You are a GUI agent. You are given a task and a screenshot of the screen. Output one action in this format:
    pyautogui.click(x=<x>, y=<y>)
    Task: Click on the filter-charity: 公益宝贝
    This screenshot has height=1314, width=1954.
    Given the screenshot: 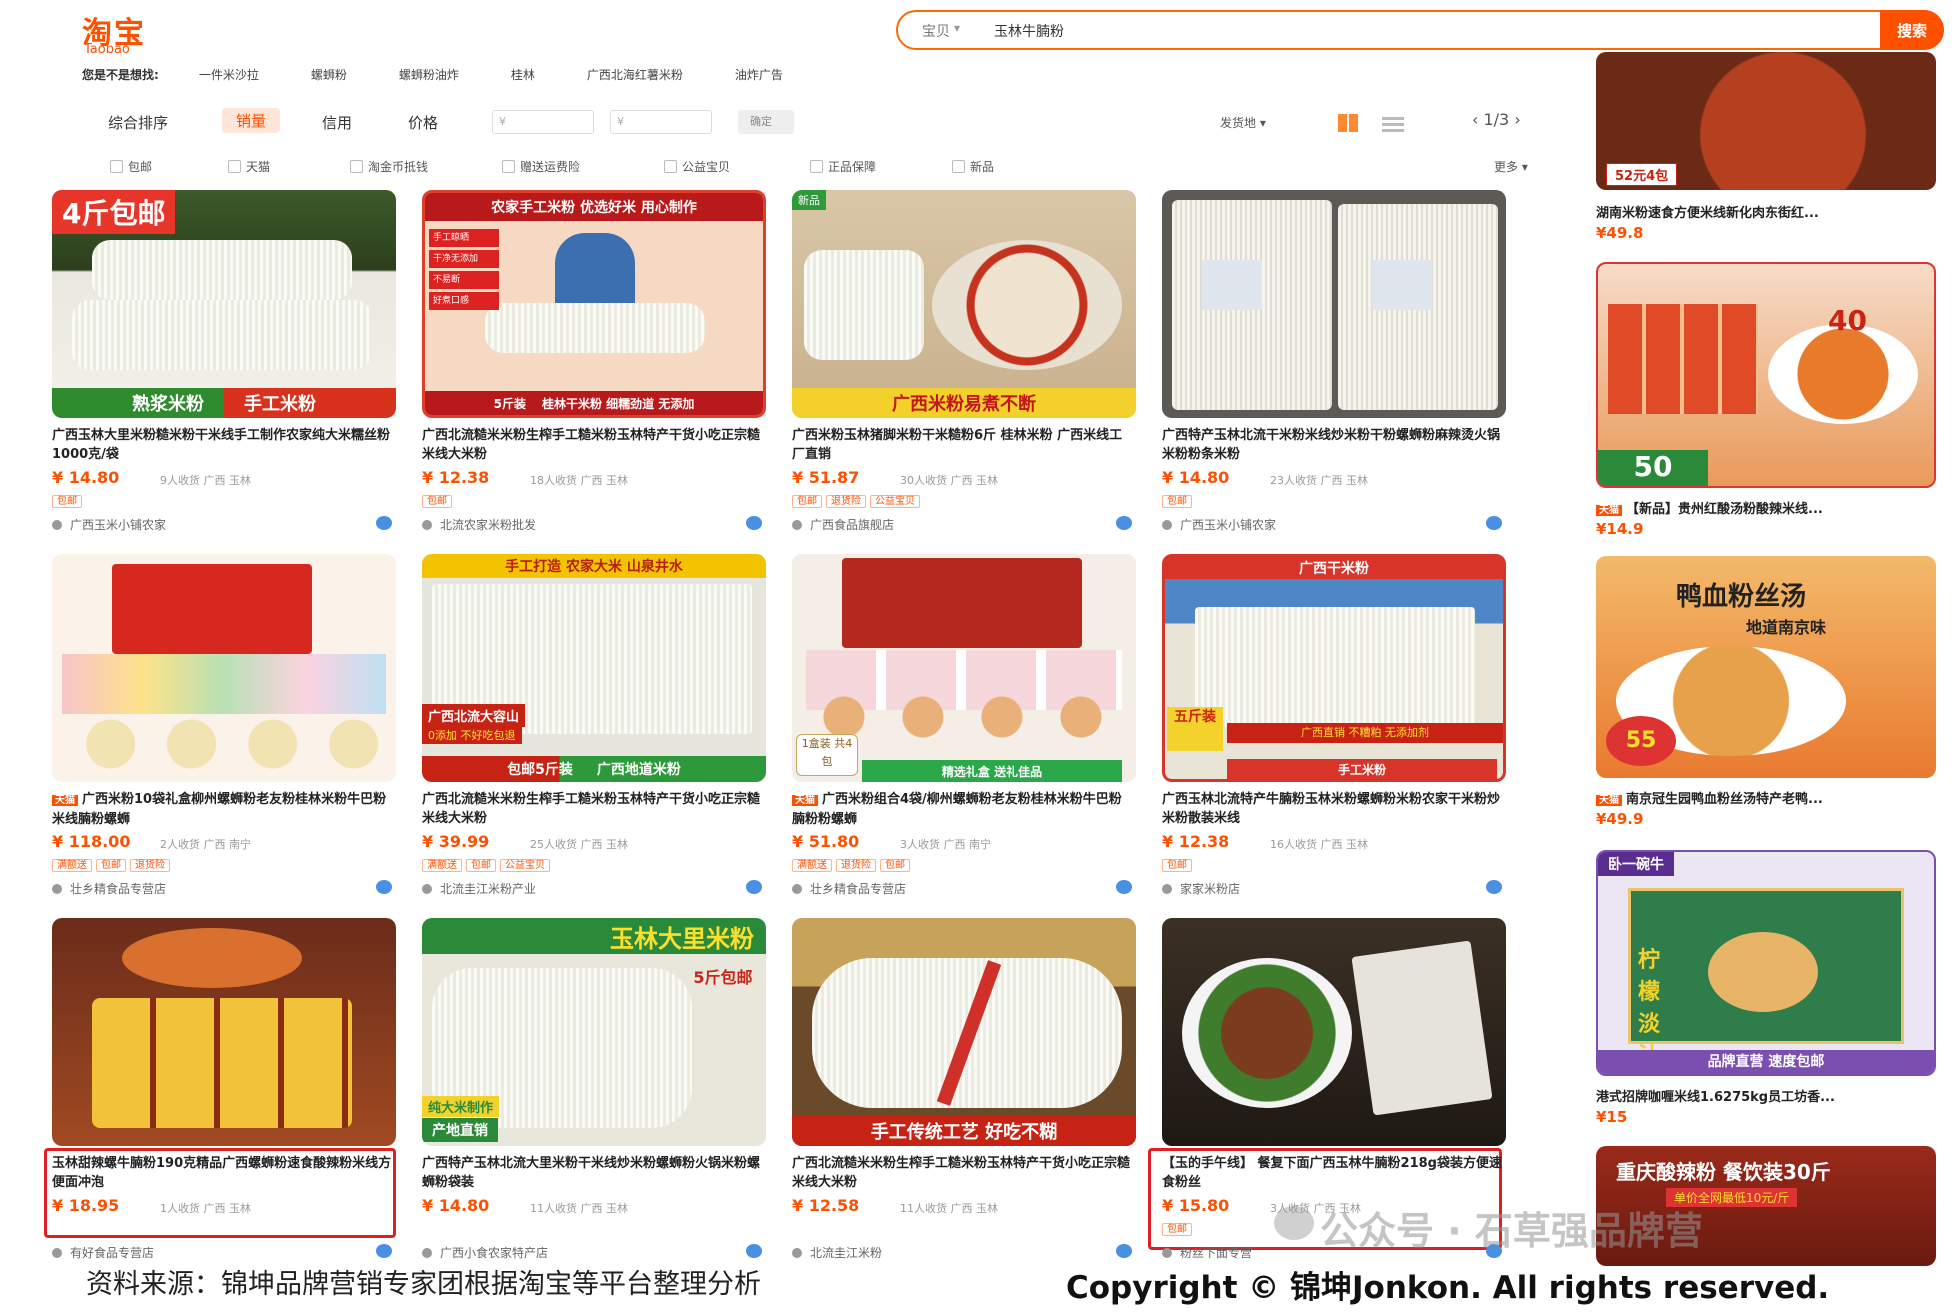 What is the action you would take?
    pyautogui.click(x=697, y=166)
    